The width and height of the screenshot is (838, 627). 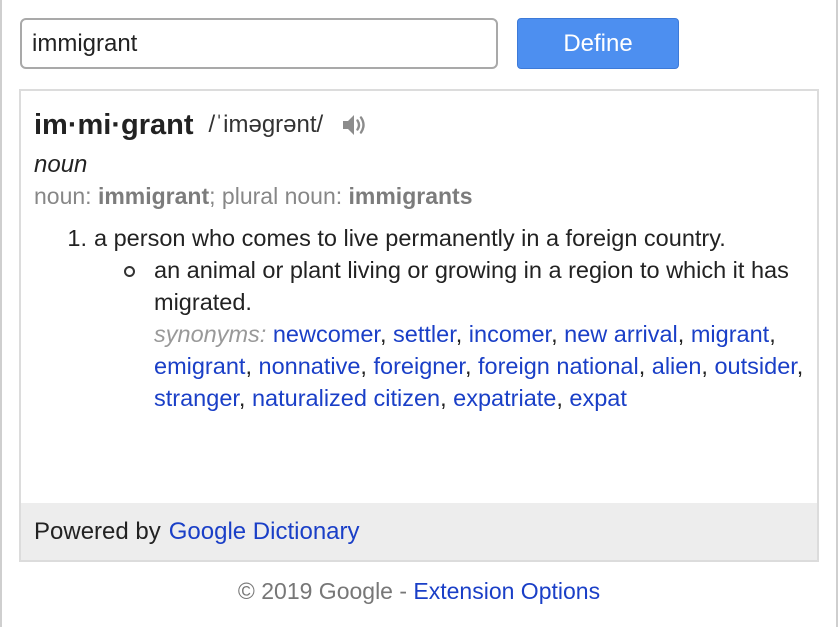 What do you see at coordinates (346, 398) in the screenshot?
I see `synonym-link: naturalized citizen` at bounding box center [346, 398].